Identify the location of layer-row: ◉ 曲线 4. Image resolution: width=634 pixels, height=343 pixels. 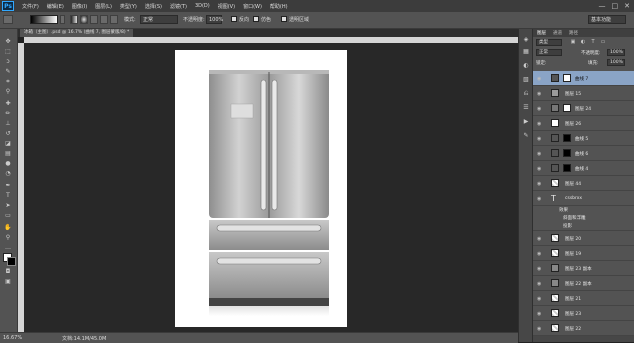
(583, 168).